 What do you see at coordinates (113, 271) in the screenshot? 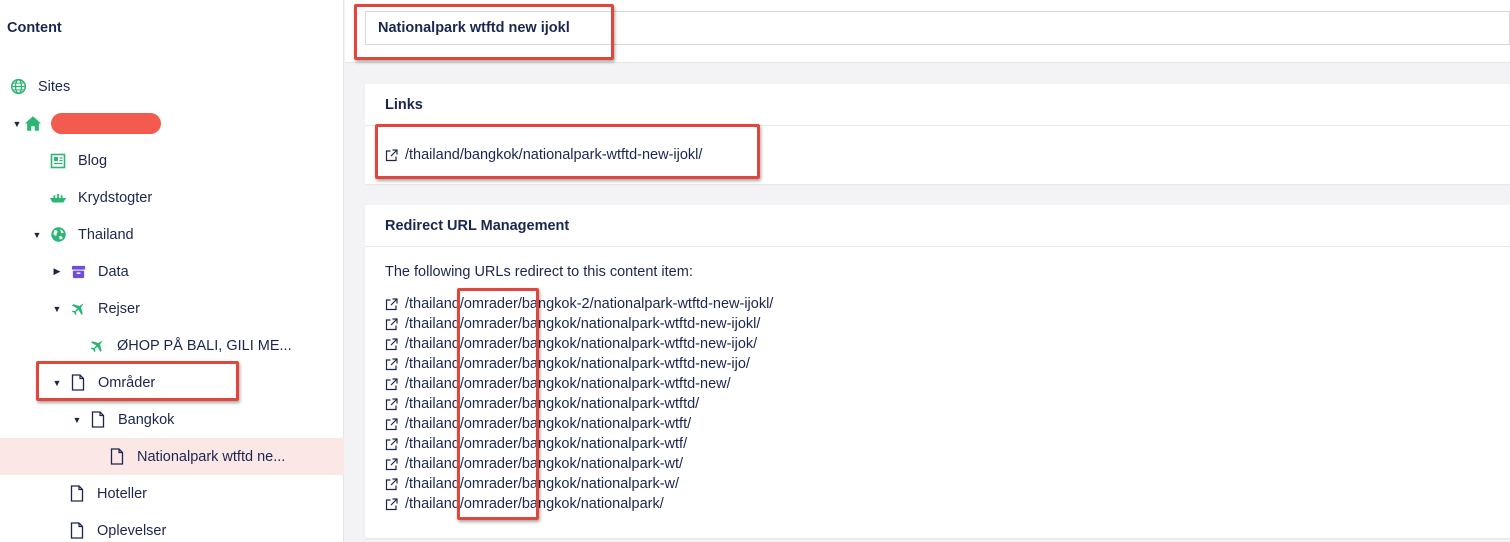
I see `tree-item-label: Data` at bounding box center [113, 271].